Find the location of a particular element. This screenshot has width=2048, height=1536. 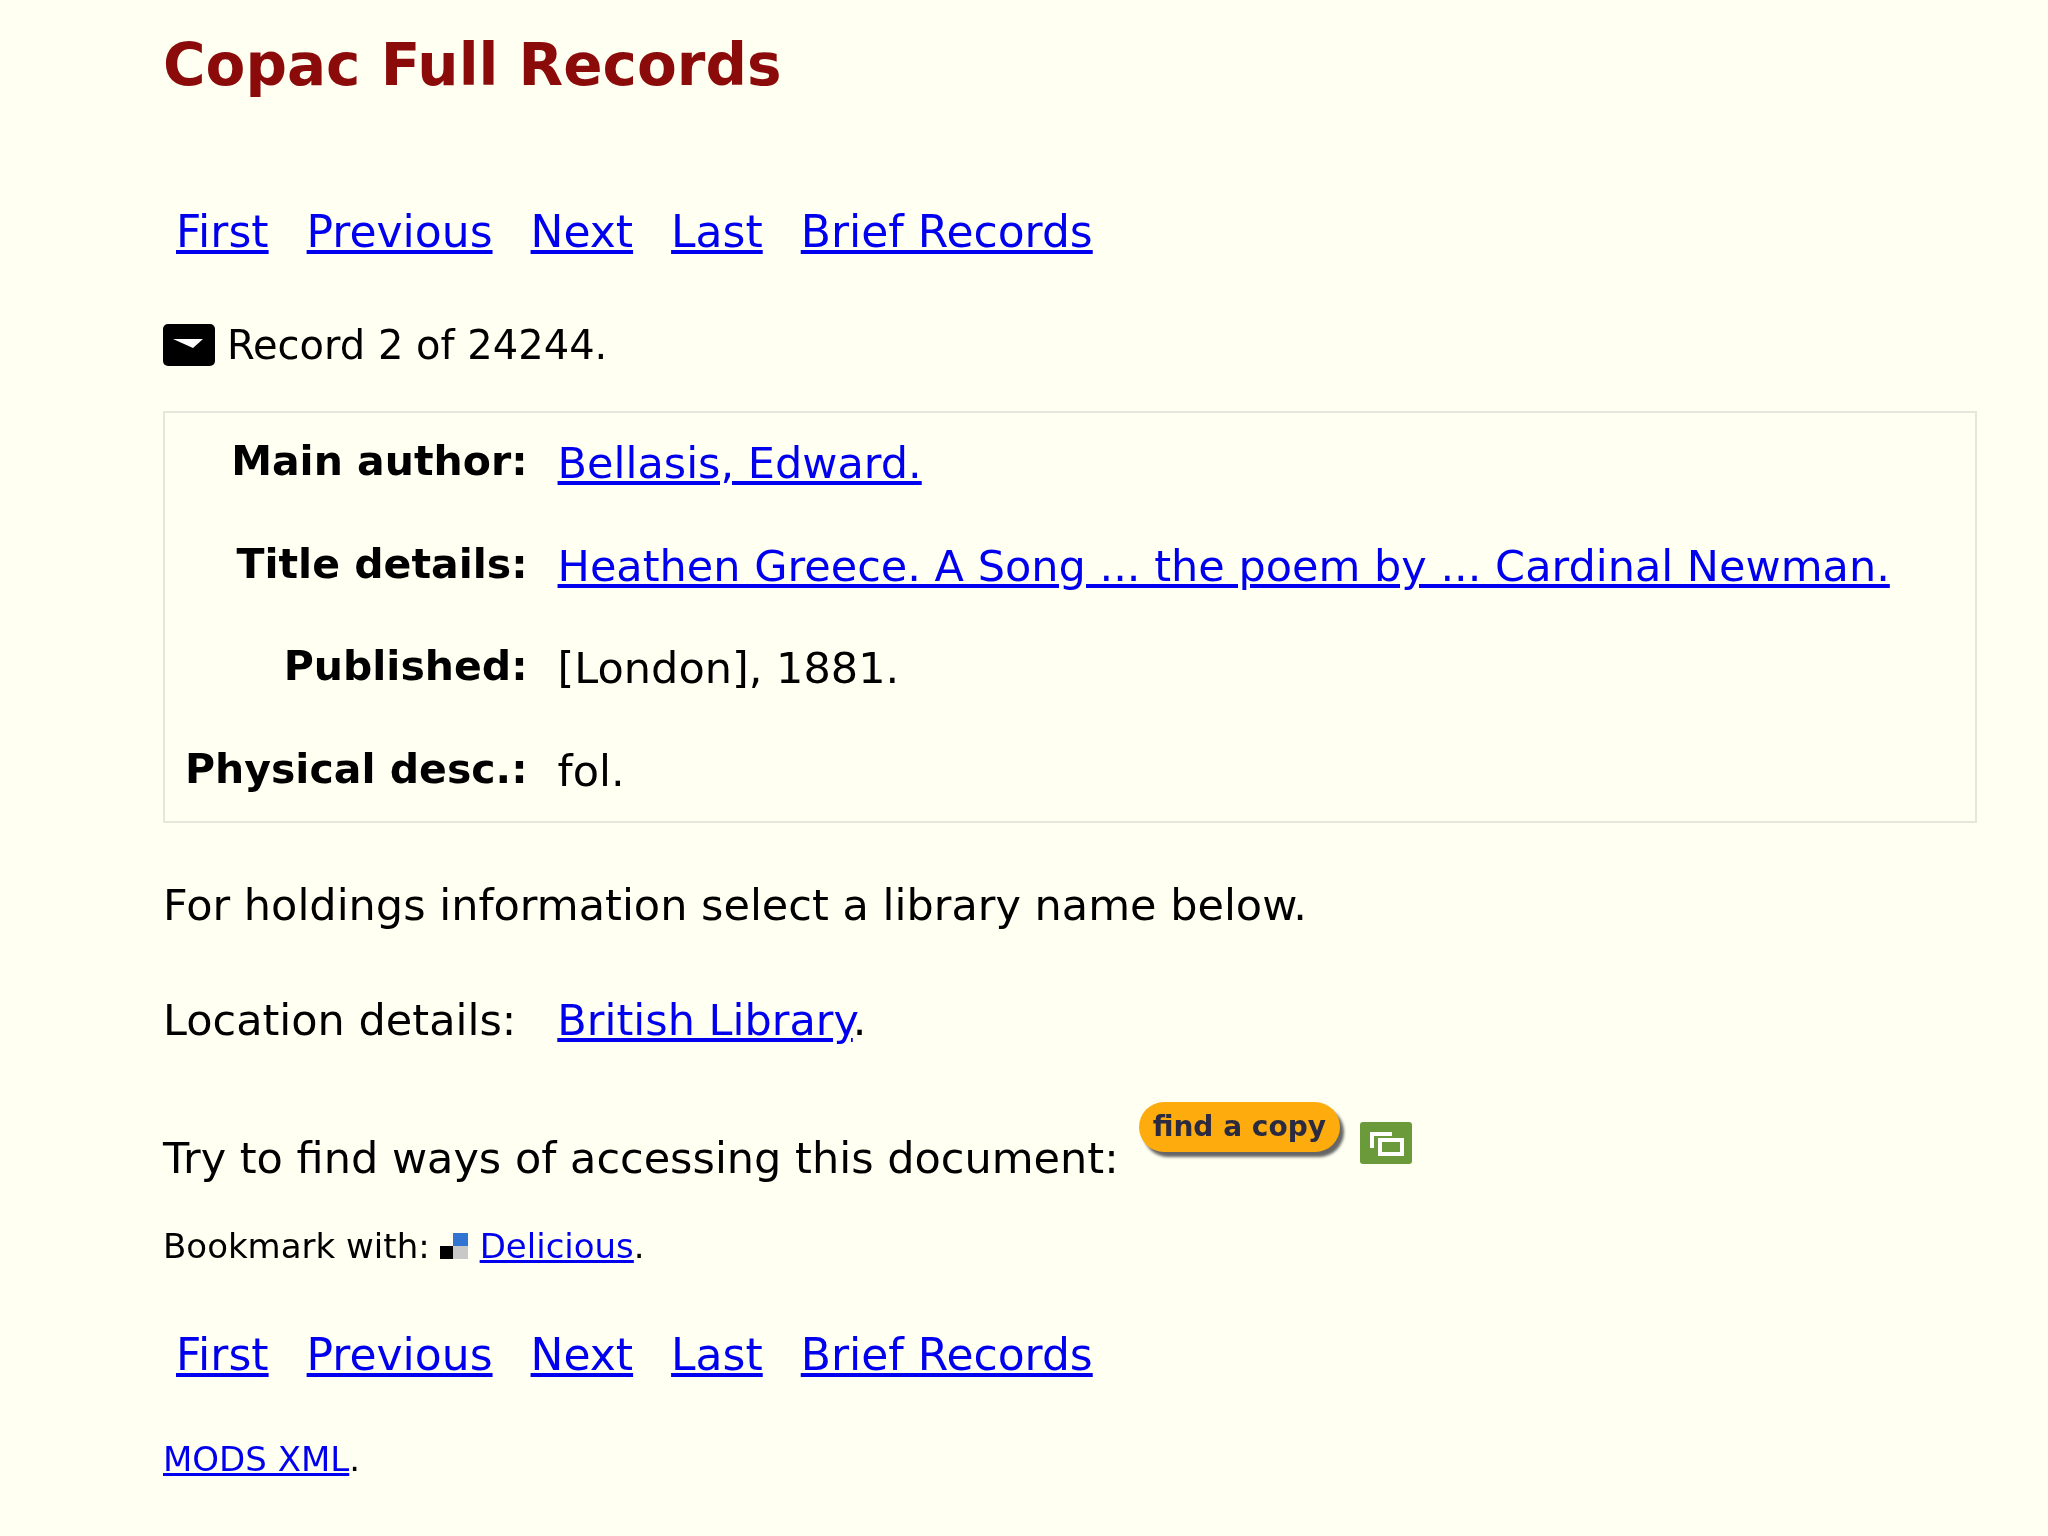

field-link: Heathen Greece. A Song ... the poem by ... Cardinal Newman. is located at coordinates (1266, 565).